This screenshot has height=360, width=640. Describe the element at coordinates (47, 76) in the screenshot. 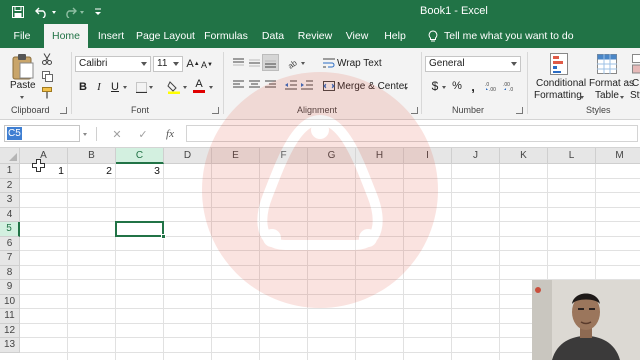

I see `copy-icon` at that location.